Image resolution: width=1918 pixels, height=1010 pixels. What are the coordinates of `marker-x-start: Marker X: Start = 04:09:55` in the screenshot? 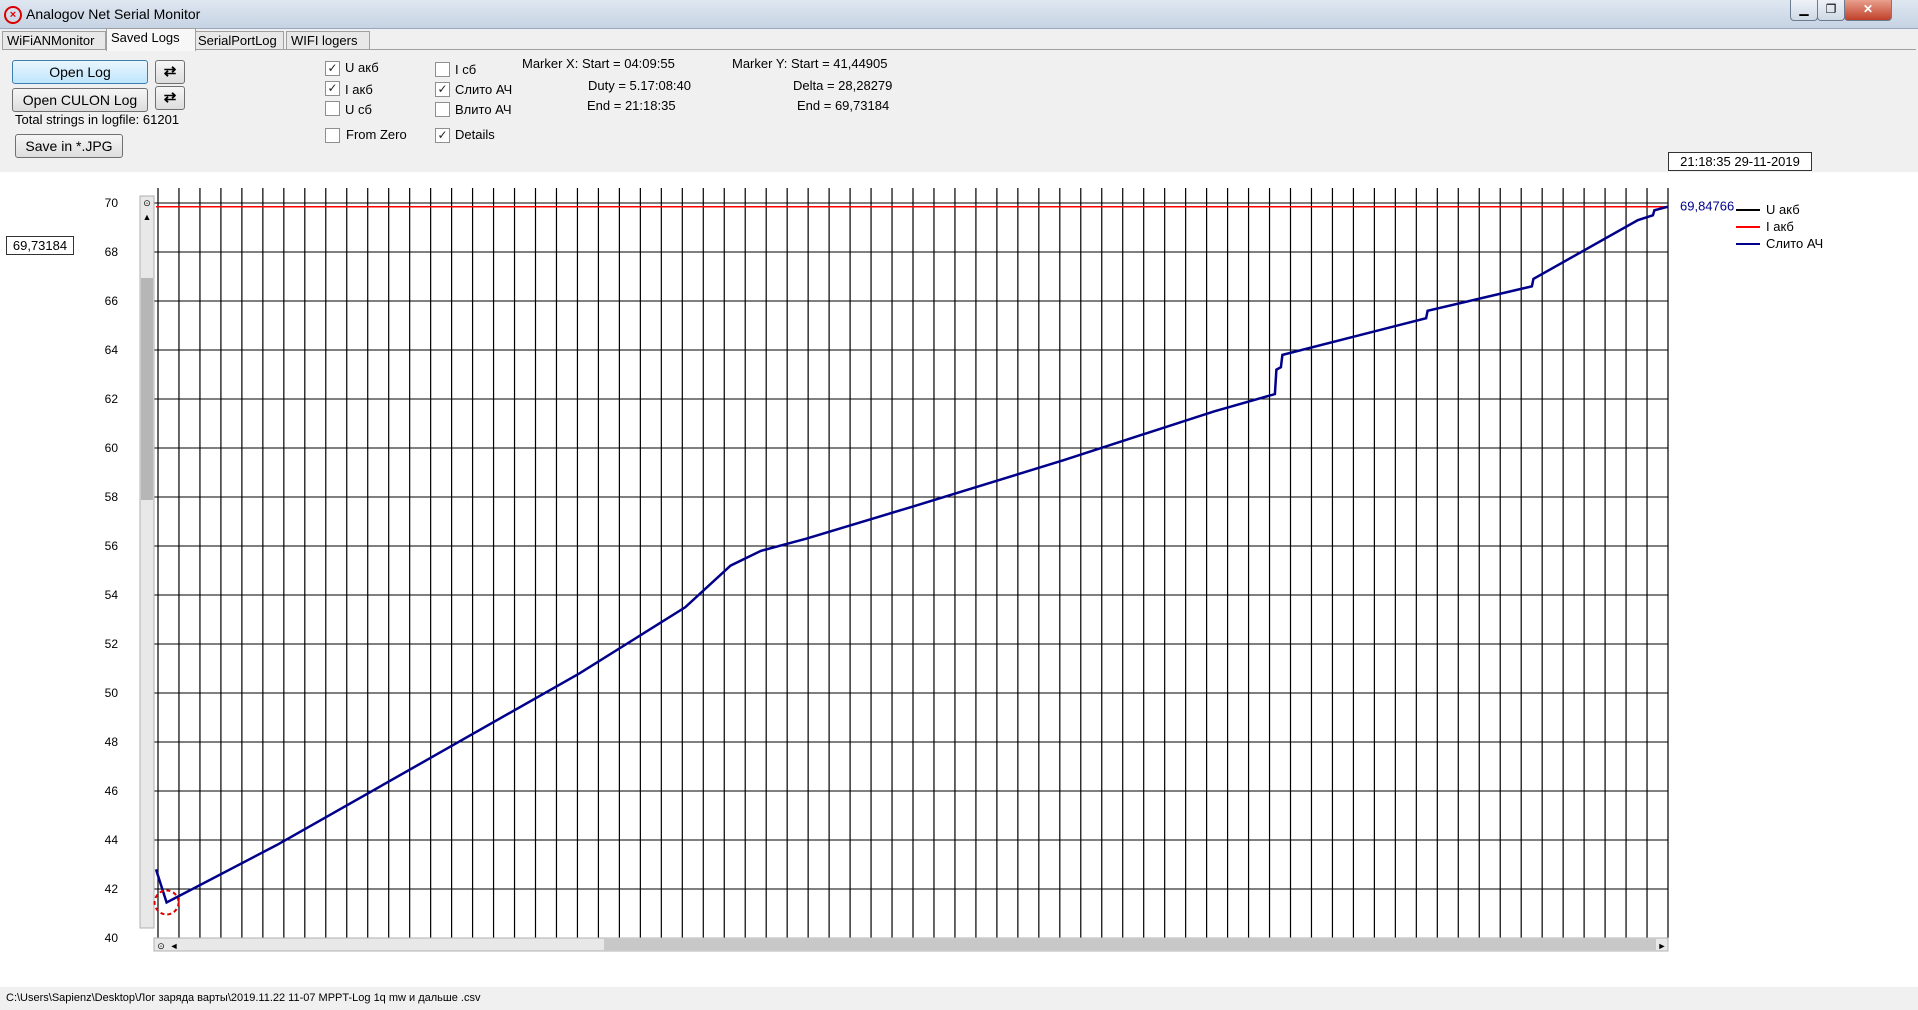 It's located at (598, 63).